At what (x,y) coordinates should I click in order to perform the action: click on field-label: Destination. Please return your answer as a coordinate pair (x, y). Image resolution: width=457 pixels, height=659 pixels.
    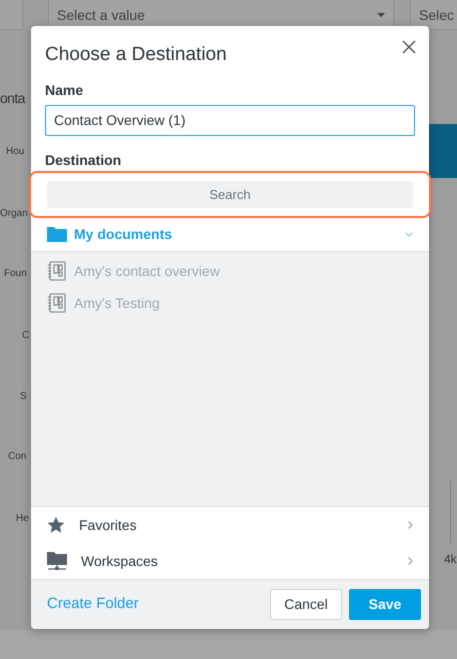
    Looking at the image, I should click on (83, 160).